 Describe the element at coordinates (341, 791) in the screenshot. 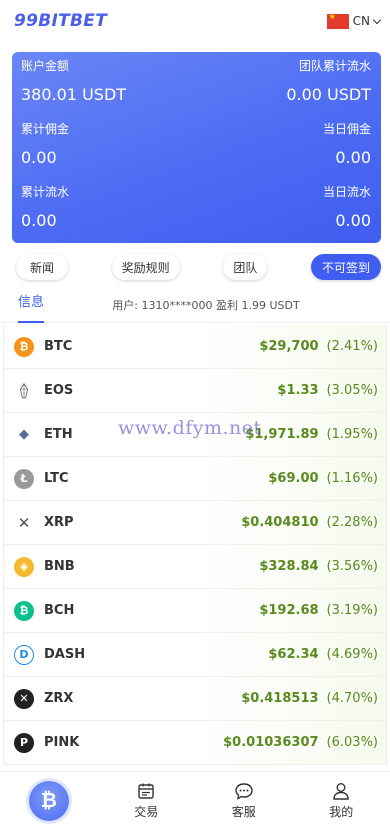

I see `user-icon` at that location.